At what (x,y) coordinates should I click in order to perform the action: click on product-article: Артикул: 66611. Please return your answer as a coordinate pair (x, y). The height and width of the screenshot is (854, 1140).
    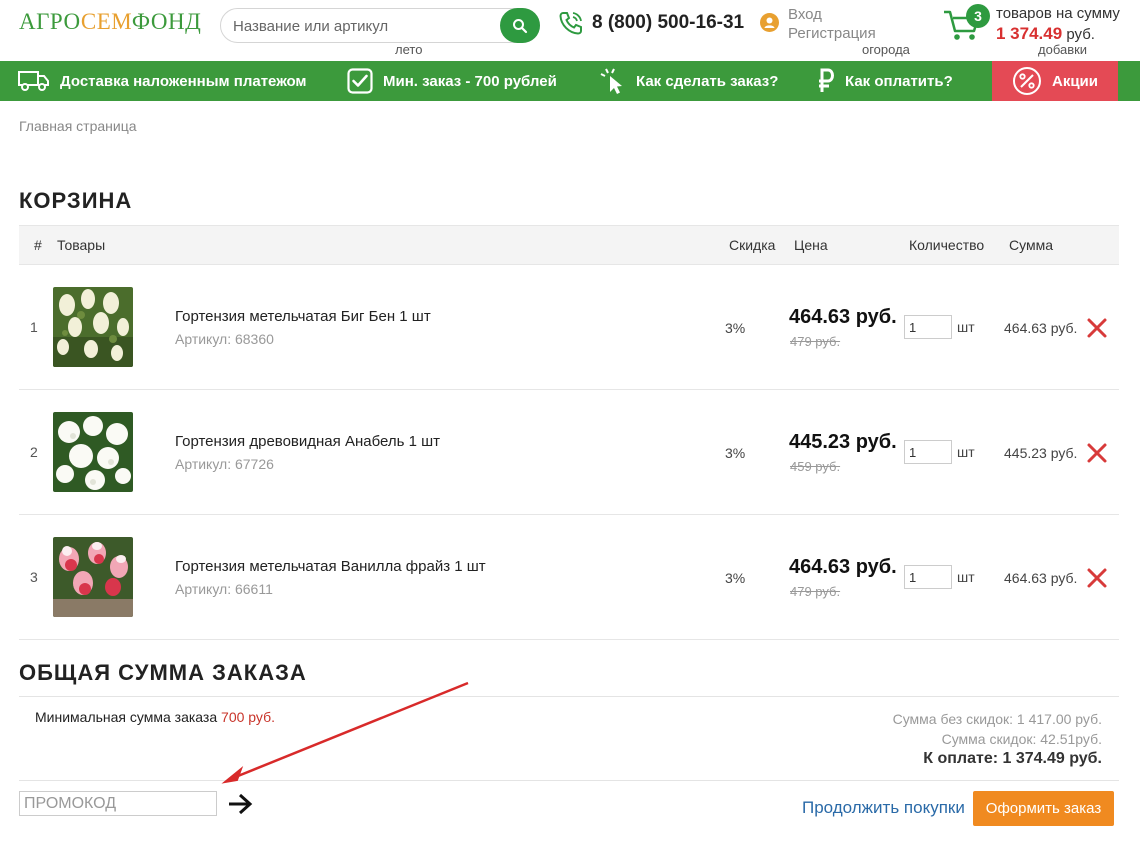
    Looking at the image, I should click on (224, 589).